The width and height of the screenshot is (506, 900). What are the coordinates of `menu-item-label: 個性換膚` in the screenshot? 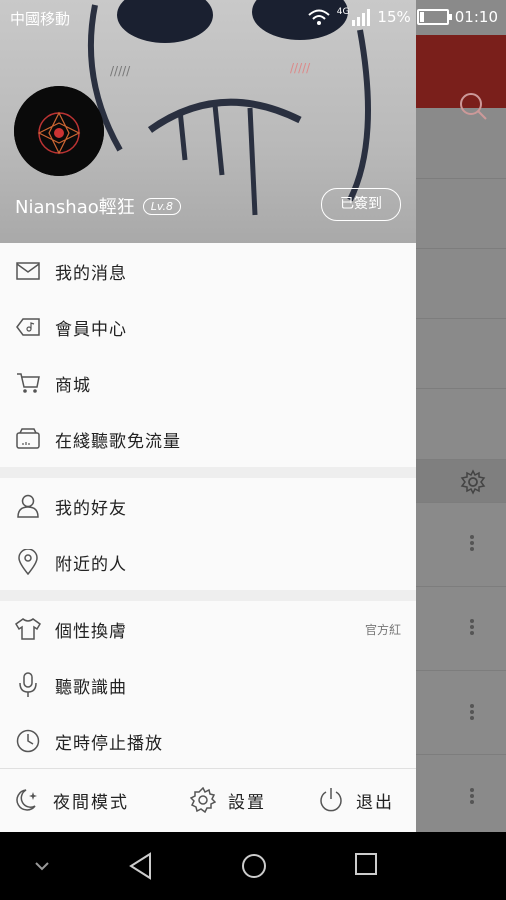 It's located at (91, 631).